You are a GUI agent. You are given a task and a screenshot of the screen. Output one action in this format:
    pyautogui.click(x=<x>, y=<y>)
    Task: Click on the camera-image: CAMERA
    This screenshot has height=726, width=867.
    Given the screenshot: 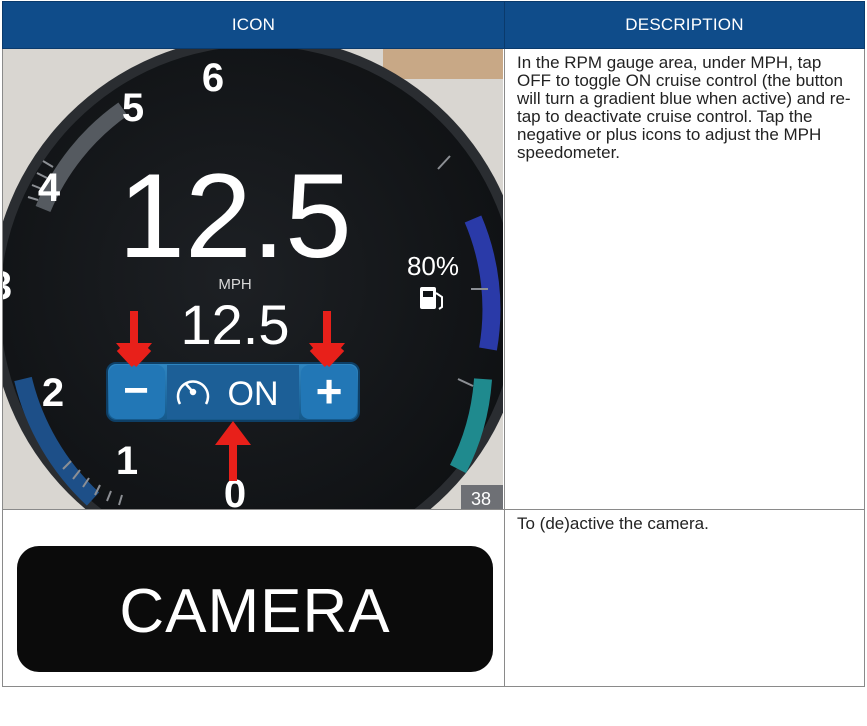 What is the action you would take?
    pyautogui.click(x=253, y=598)
    